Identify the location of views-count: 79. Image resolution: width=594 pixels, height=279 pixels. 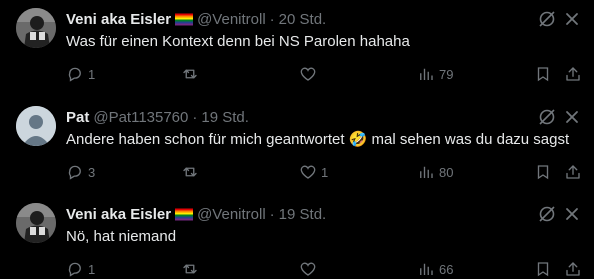
(446, 74).